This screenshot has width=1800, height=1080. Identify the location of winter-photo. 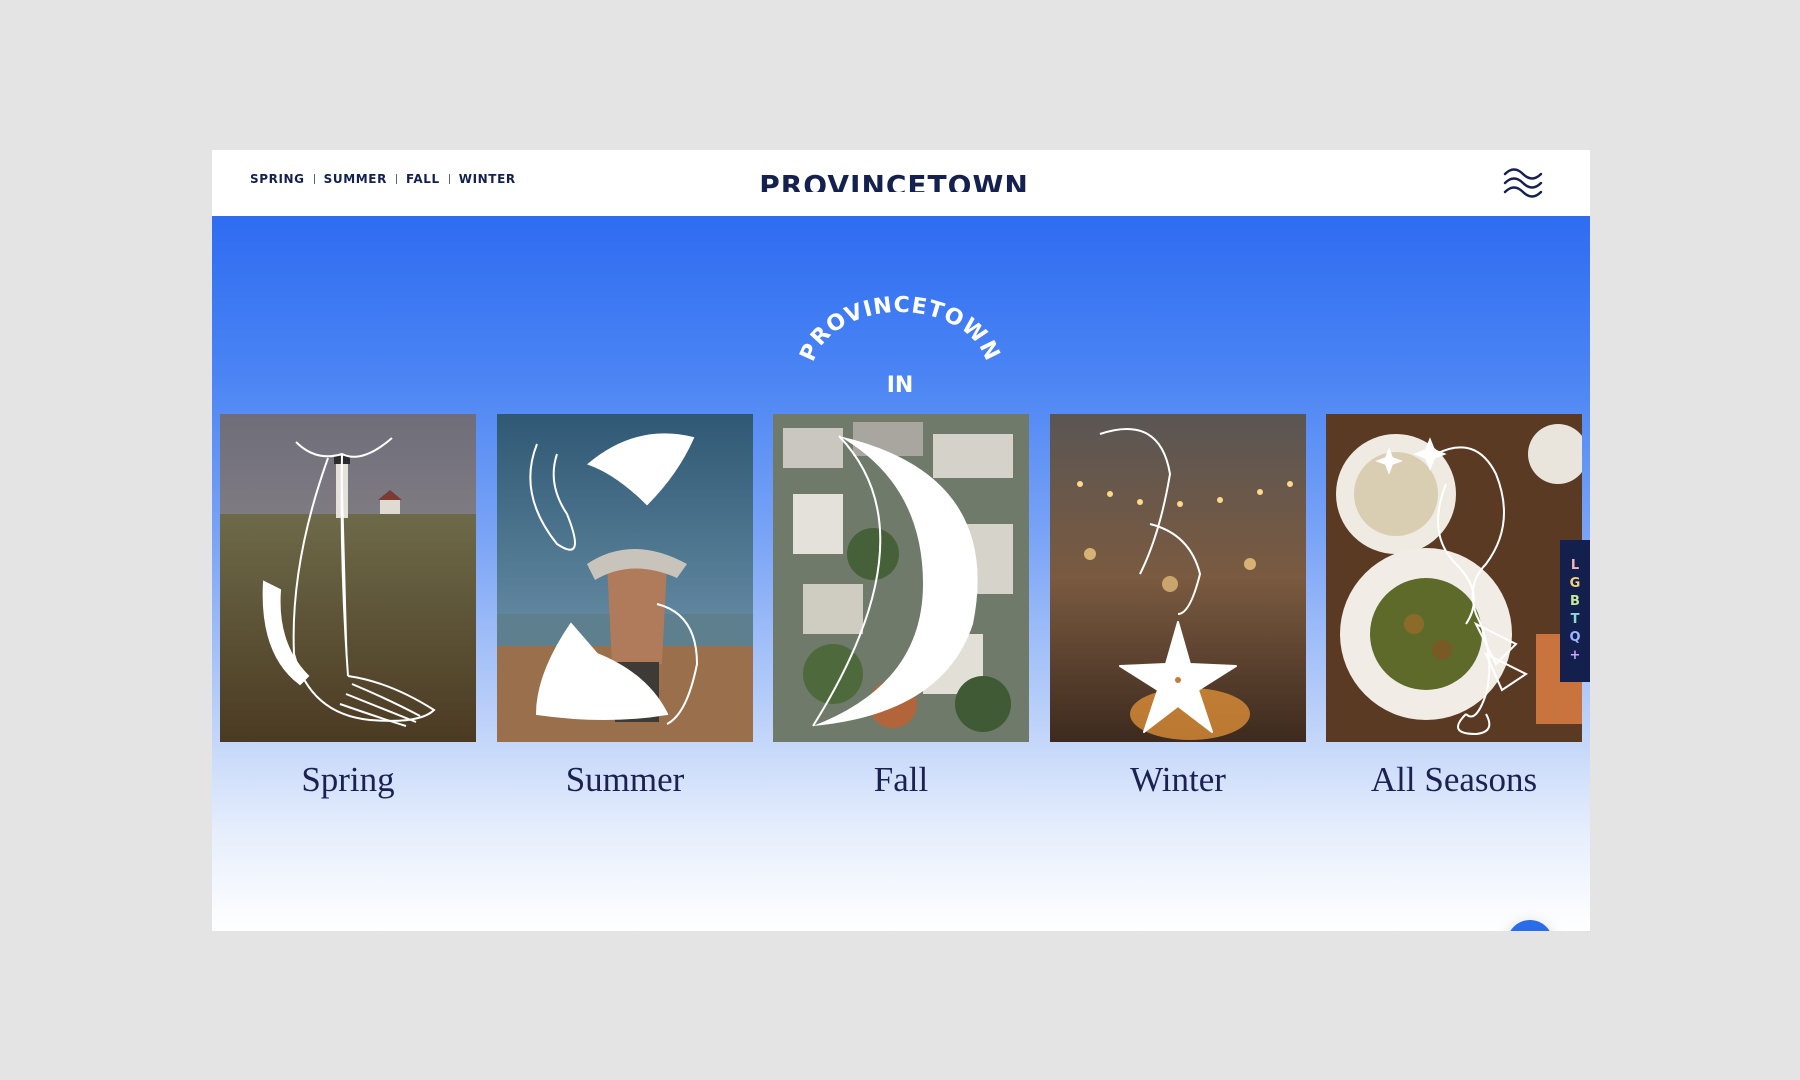
(1178, 578).